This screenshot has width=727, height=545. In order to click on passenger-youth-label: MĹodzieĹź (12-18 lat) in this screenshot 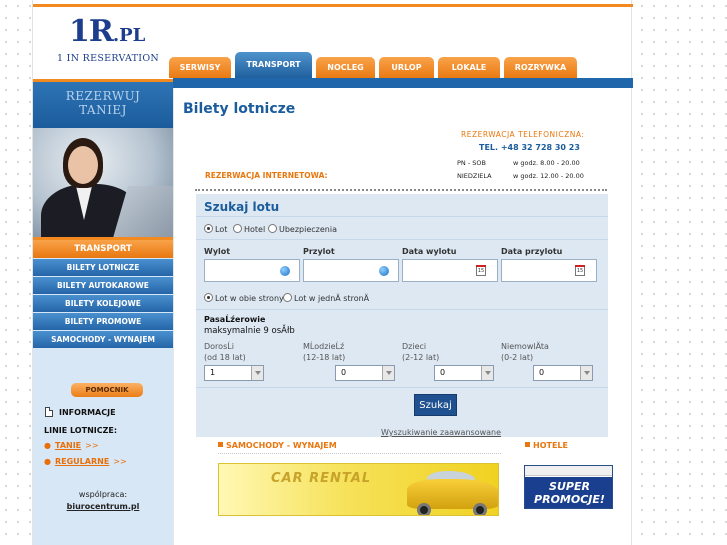, I will do `click(324, 352)`.